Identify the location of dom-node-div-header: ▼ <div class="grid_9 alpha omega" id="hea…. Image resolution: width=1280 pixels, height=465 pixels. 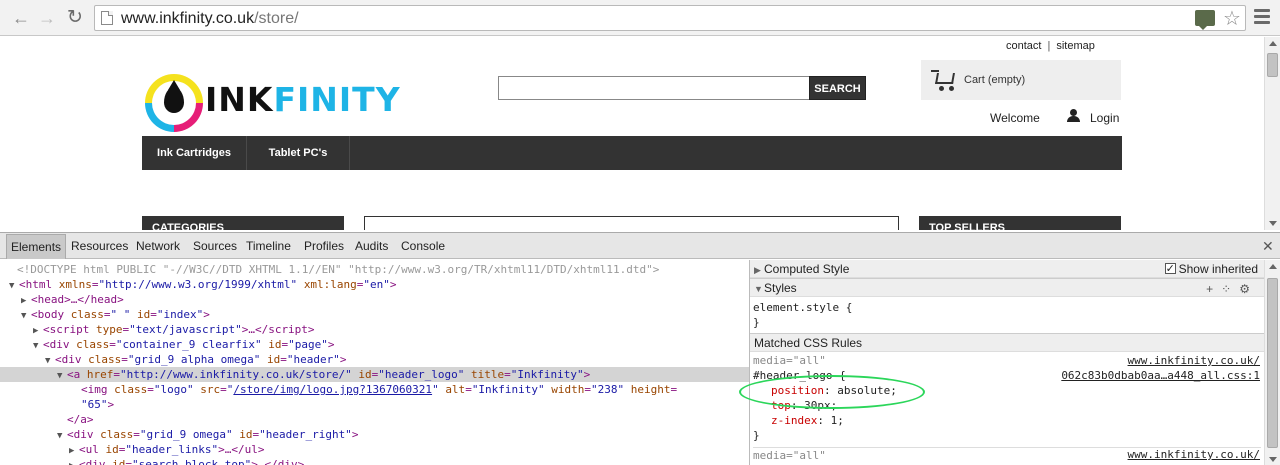
(374, 359).